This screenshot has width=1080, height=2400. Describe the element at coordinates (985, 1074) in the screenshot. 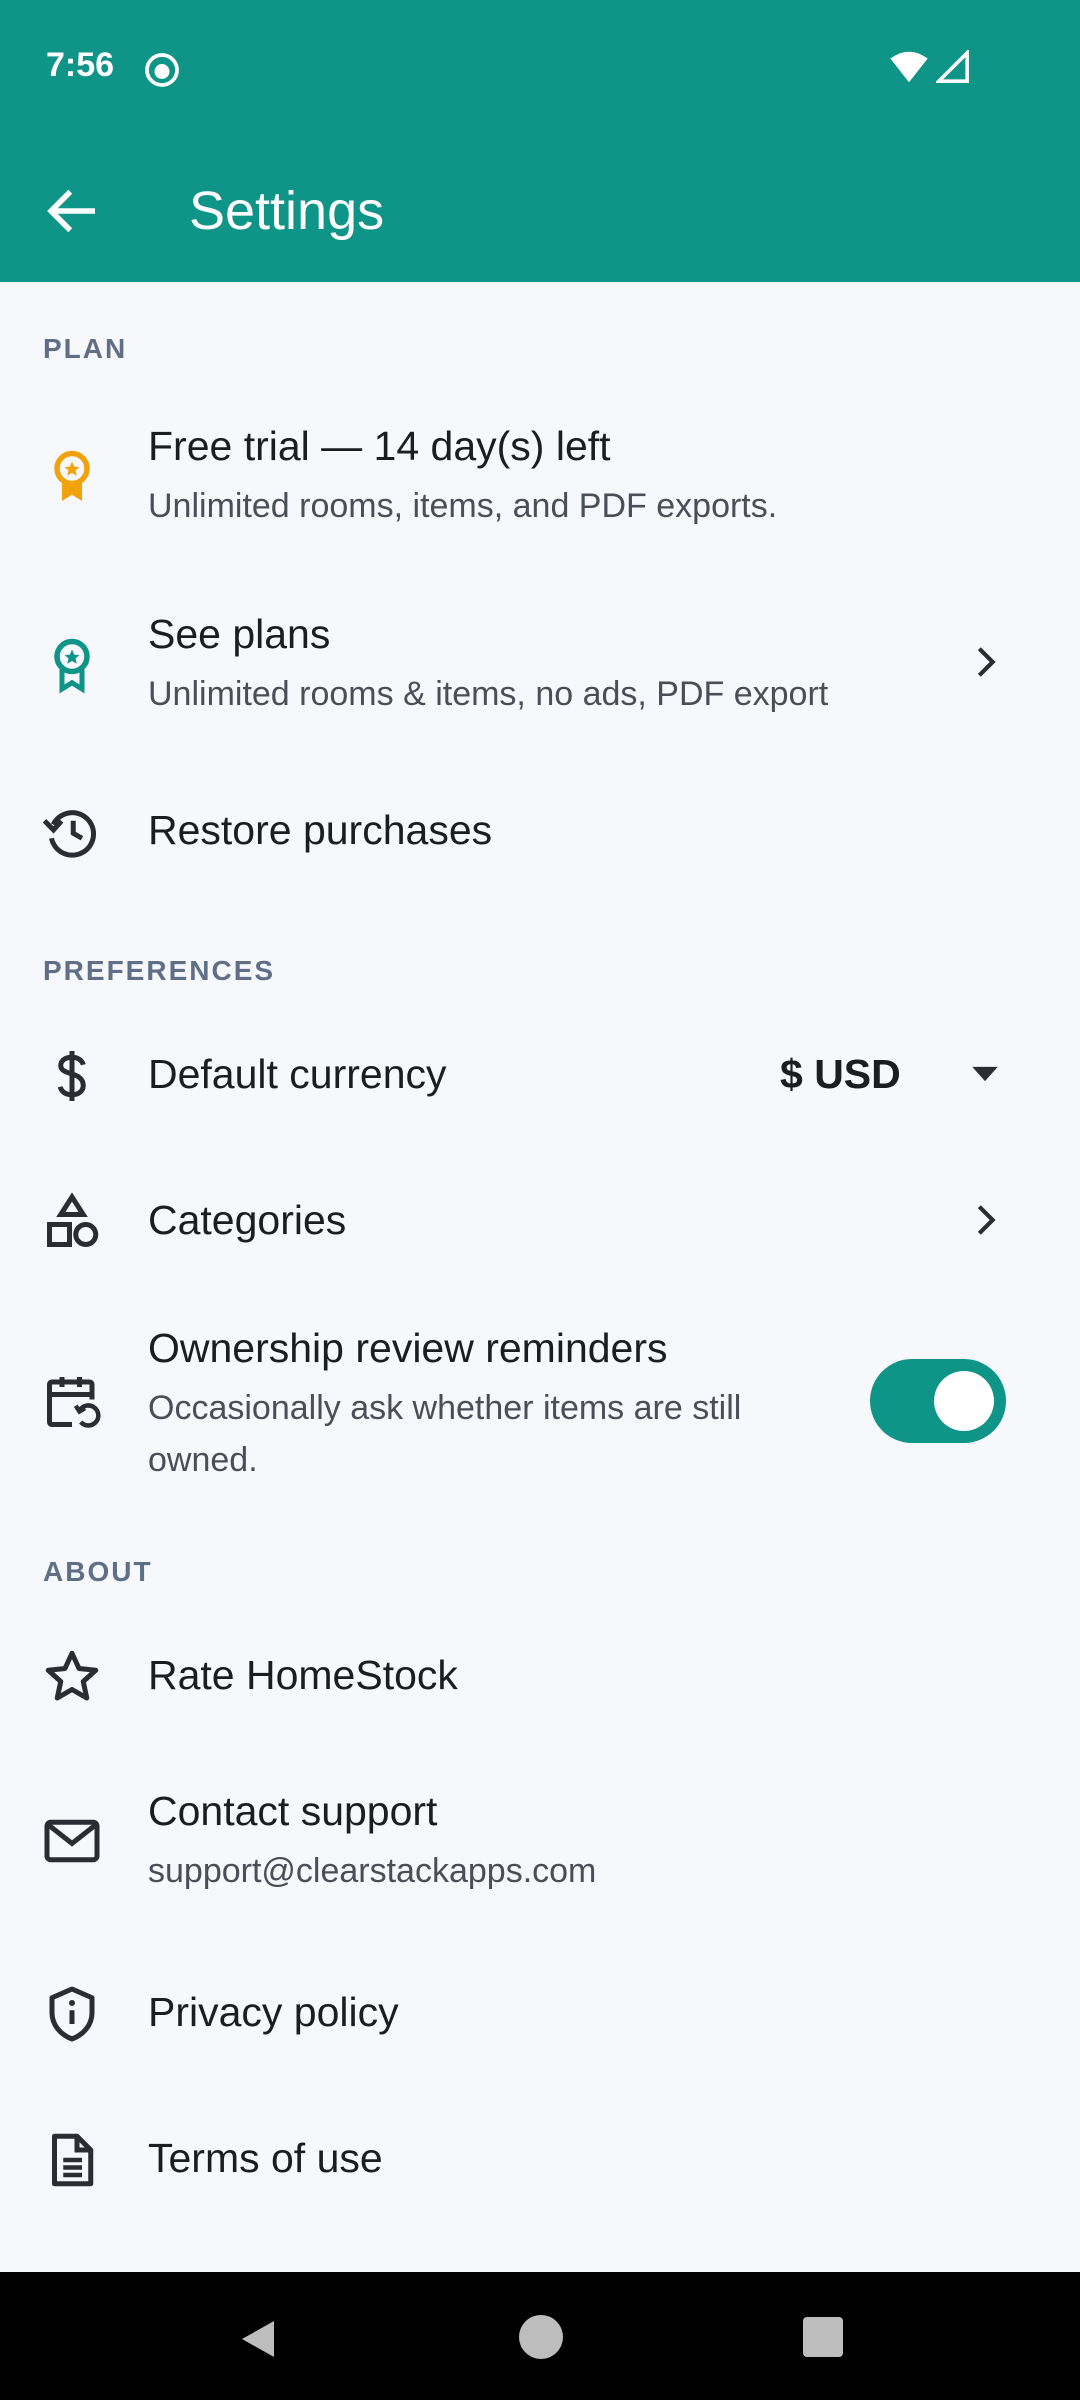

I see `dropdown-arrow-icon` at that location.